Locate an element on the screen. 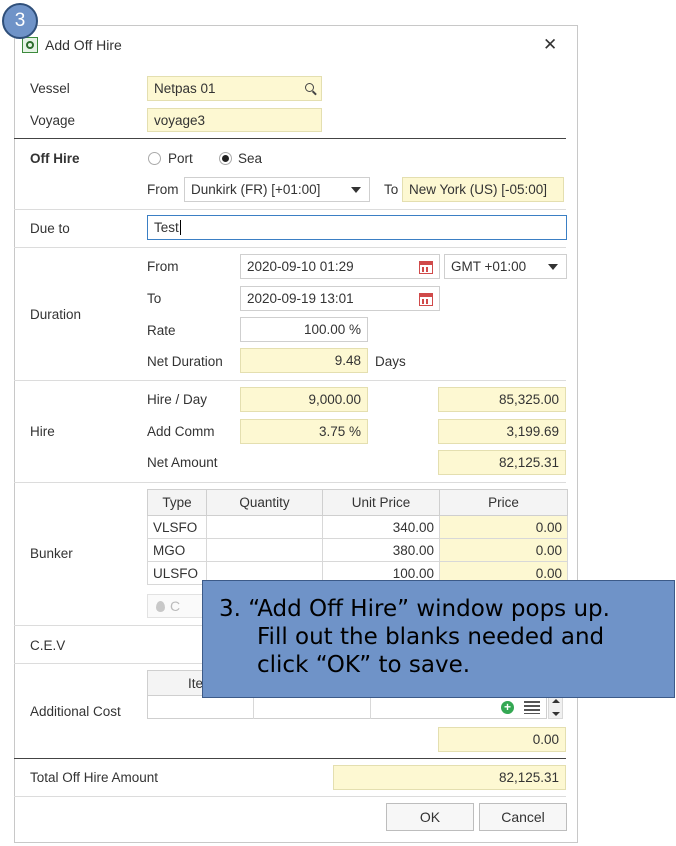  rate-label: Rate is located at coordinates (161, 330).